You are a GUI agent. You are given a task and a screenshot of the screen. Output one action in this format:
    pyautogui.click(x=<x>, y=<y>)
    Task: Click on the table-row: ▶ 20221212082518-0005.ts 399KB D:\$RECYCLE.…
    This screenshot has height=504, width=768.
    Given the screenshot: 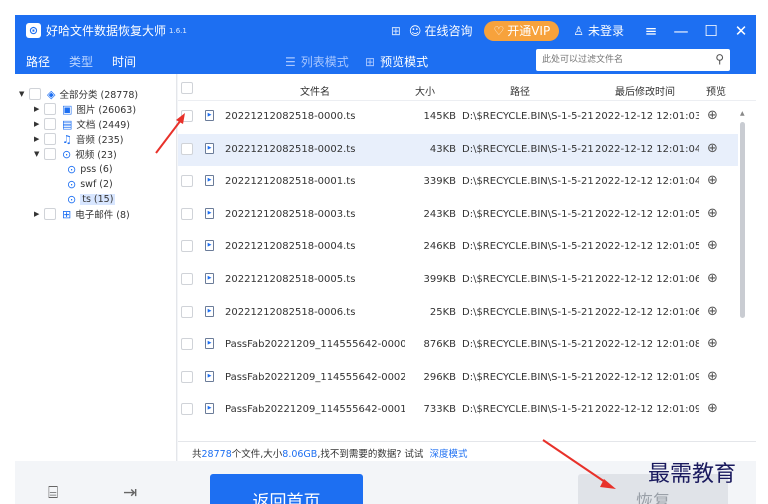 What is the action you would take?
    pyautogui.click(x=458, y=280)
    